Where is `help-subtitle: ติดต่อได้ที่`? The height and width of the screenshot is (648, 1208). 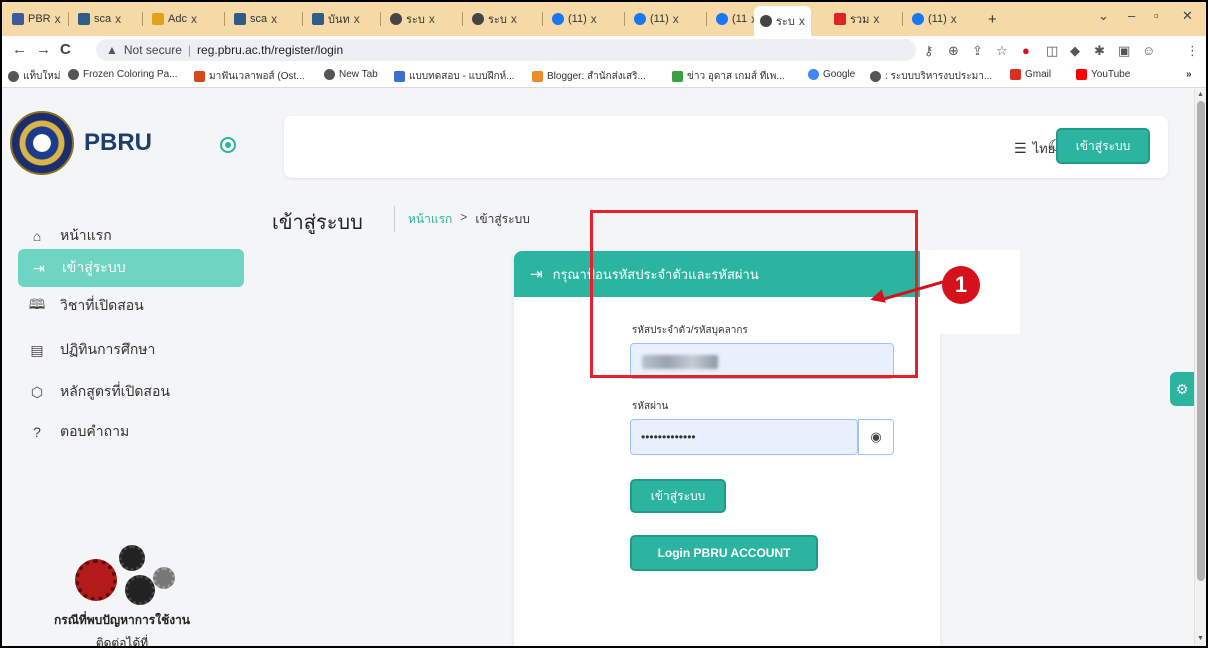 help-subtitle: ติดต่อได้ที่ is located at coordinates (122, 641).